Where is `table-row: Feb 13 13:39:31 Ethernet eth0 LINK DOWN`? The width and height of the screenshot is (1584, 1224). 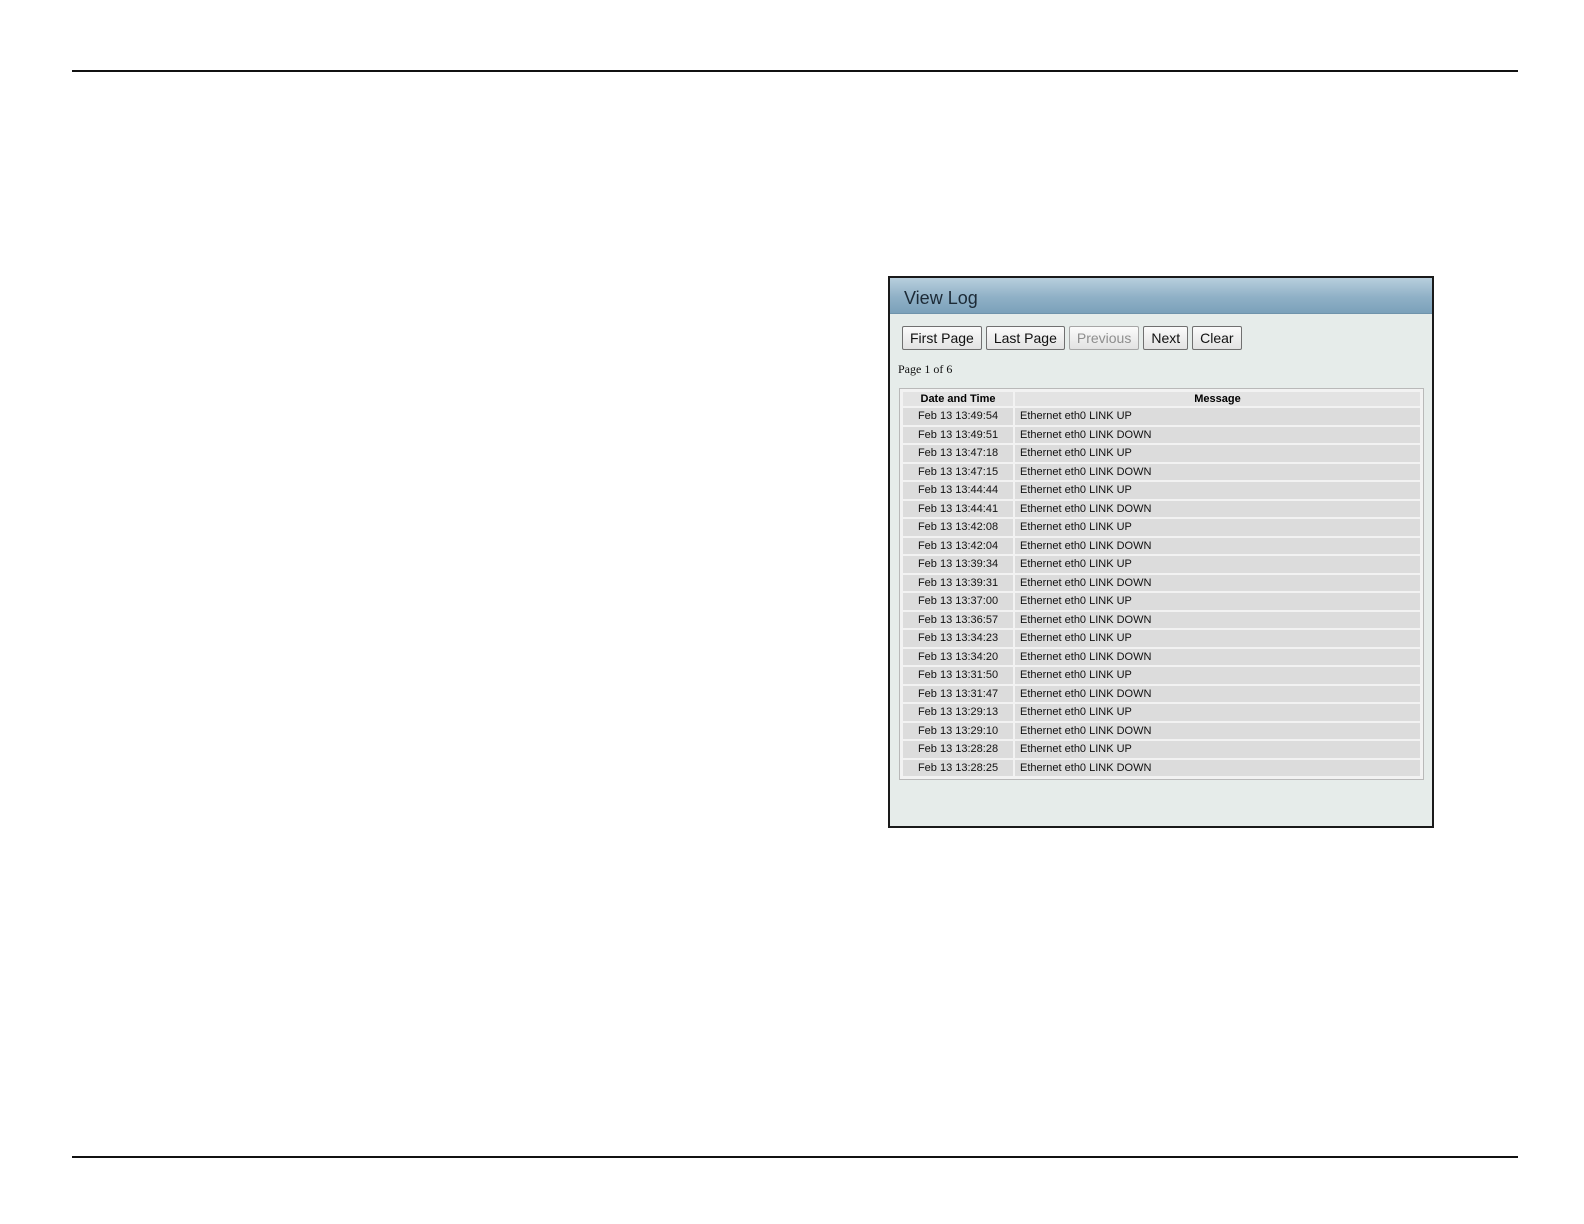
table-row: Feb 13 13:39:31 Ethernet eth0 LINK DOWN is located at coordinates (1161, 582).